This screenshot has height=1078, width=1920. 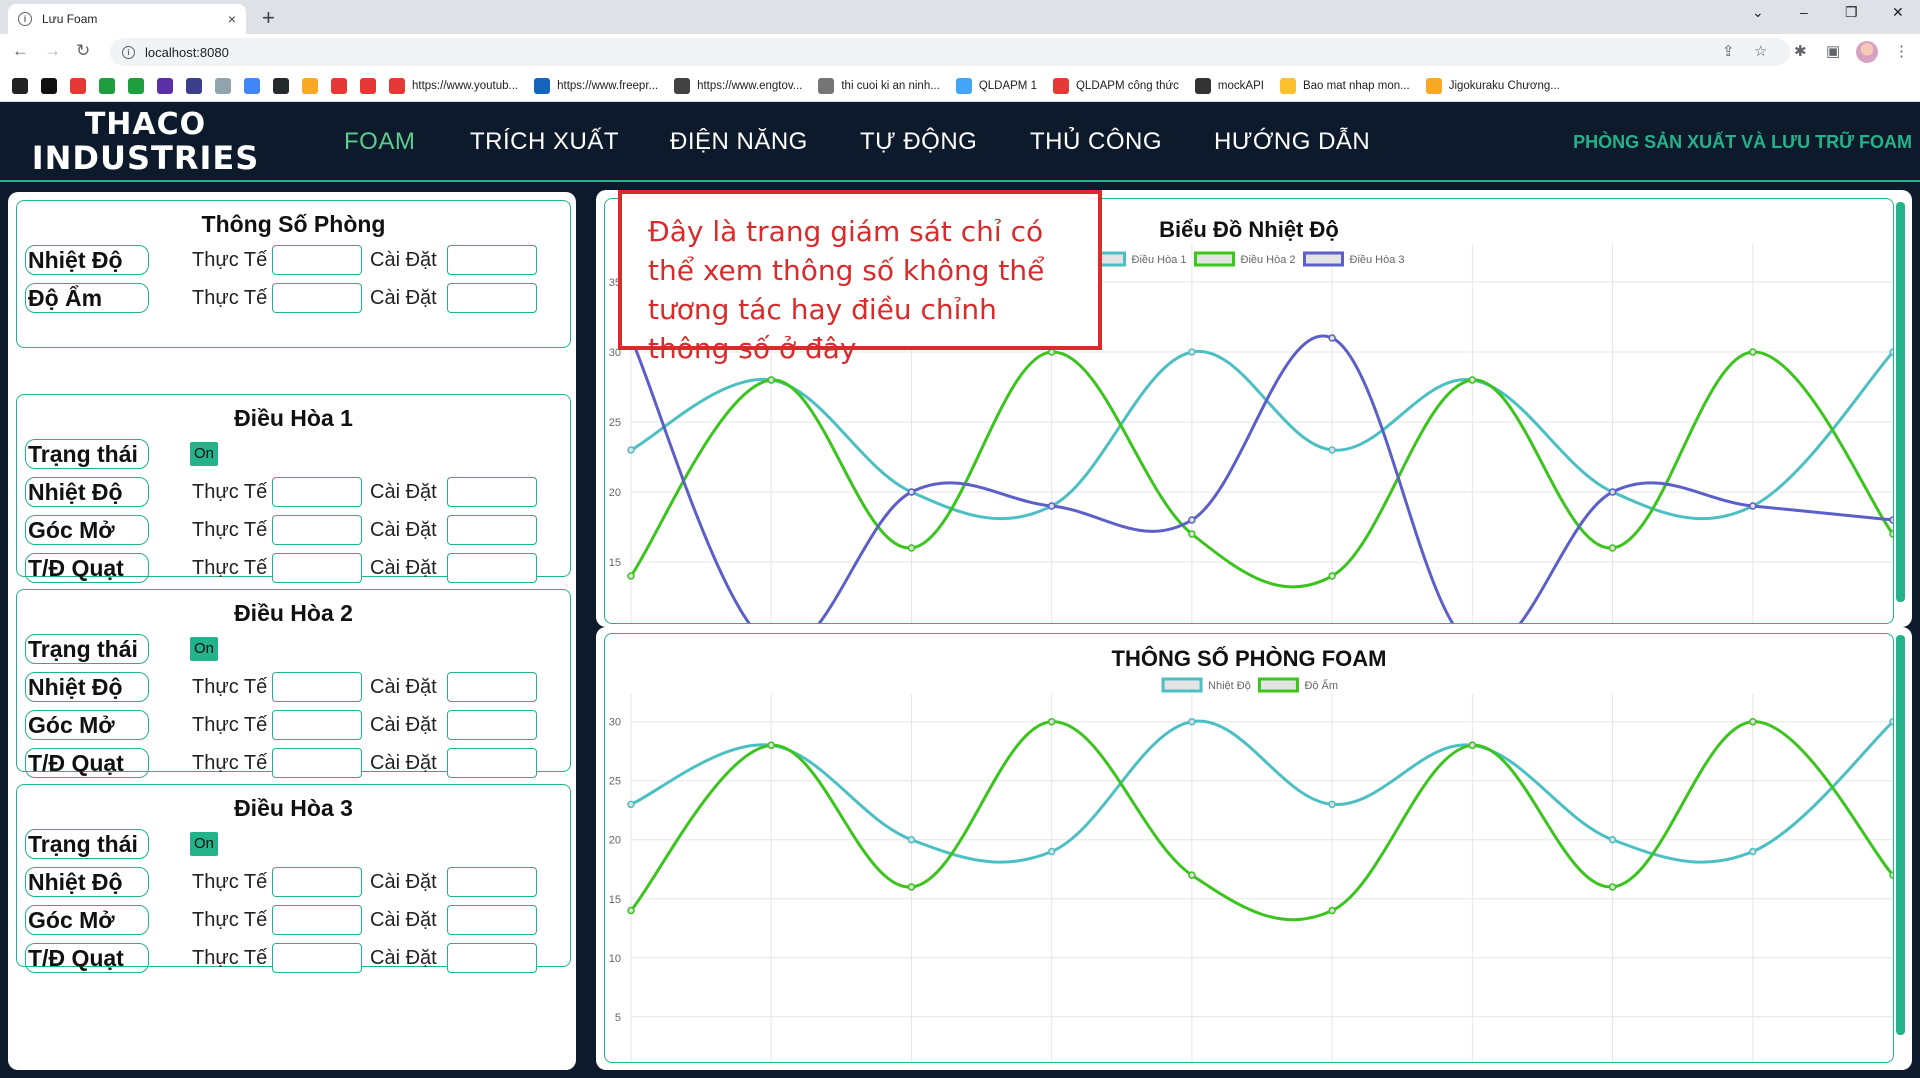 What do you see at coordinates (145, 124) in the screenshot?
I see `logo-line-1: THACO` at bounding box center [145, 124].